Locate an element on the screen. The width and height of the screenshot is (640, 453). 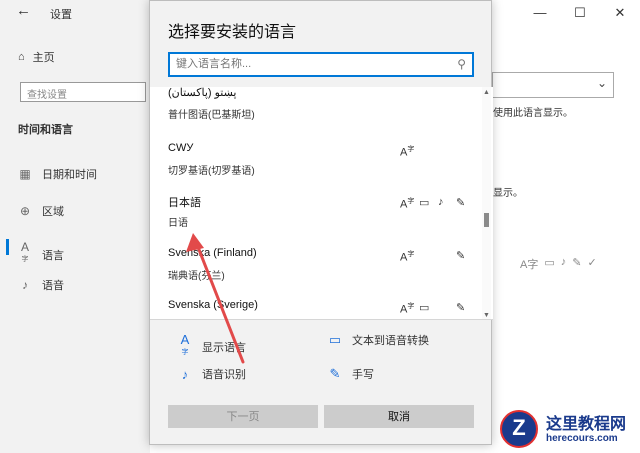
home-icon: ⌂ is located at coordinates (21, 57).